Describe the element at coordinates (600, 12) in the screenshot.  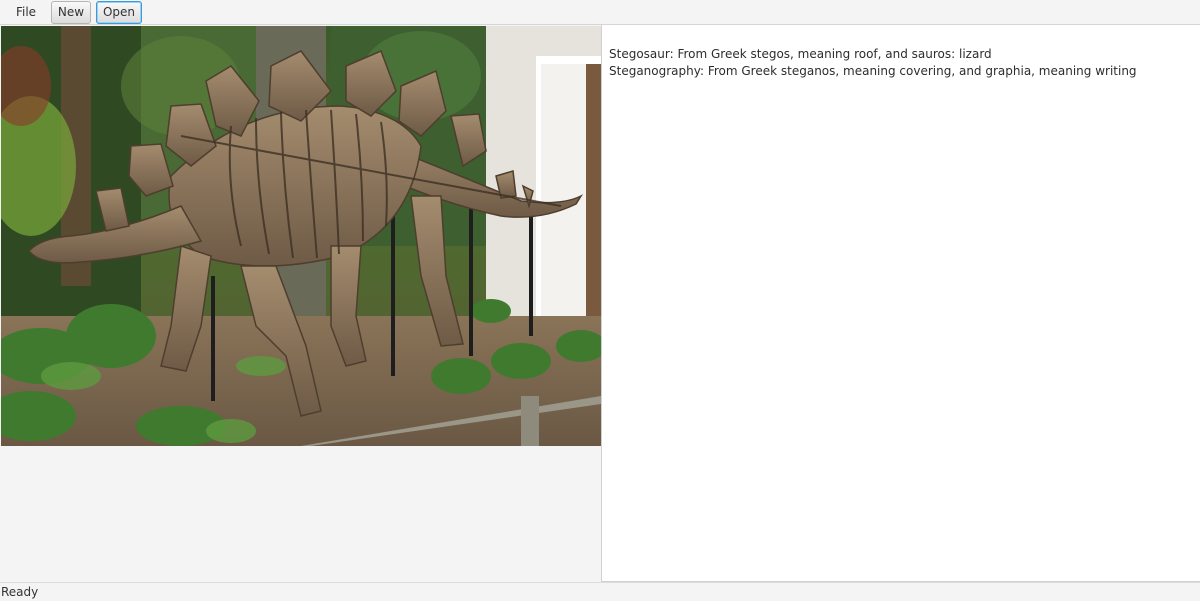
I see `toolbar: File New Open` at that location.